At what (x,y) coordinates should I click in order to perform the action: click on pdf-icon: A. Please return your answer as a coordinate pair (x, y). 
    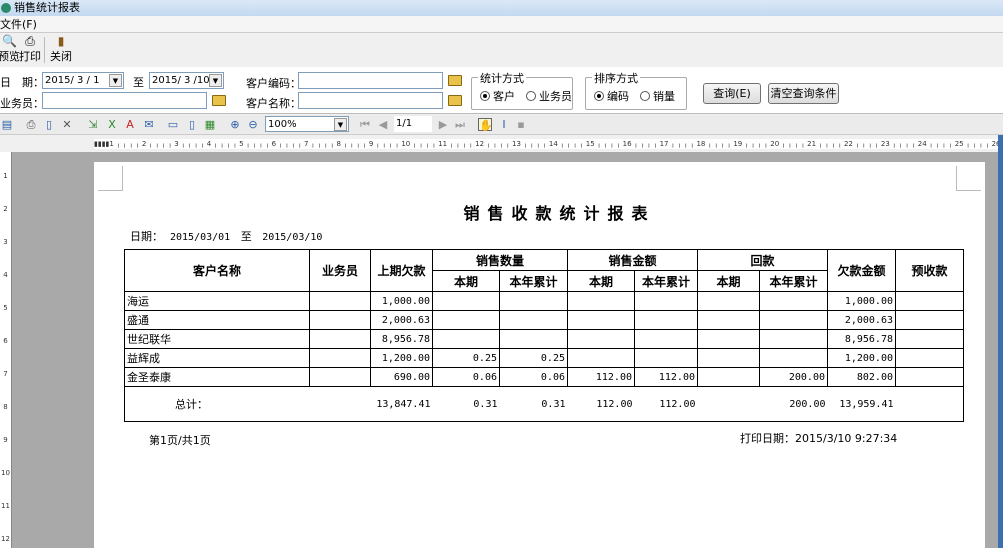
    Looking at the image, I should click on (130, 124).